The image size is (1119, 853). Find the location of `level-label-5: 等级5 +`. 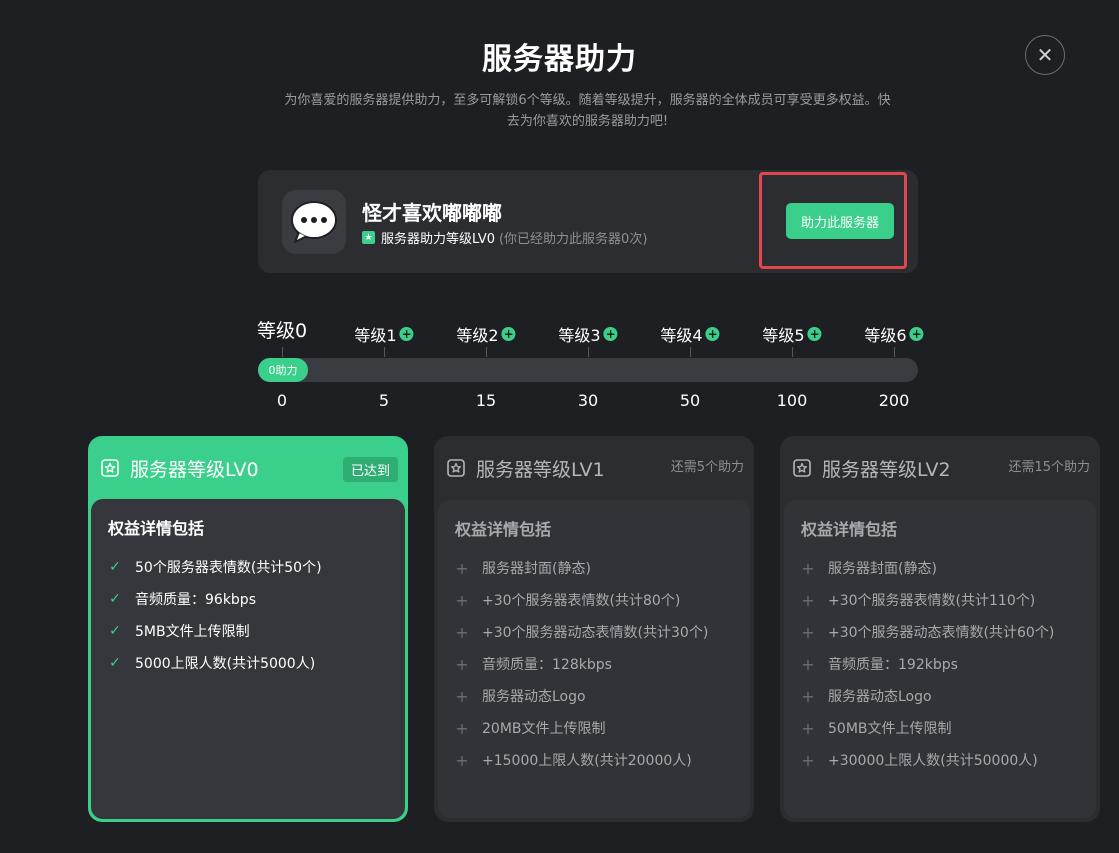

level-label-5: 等级5 + is located at coordinates (792, 335).